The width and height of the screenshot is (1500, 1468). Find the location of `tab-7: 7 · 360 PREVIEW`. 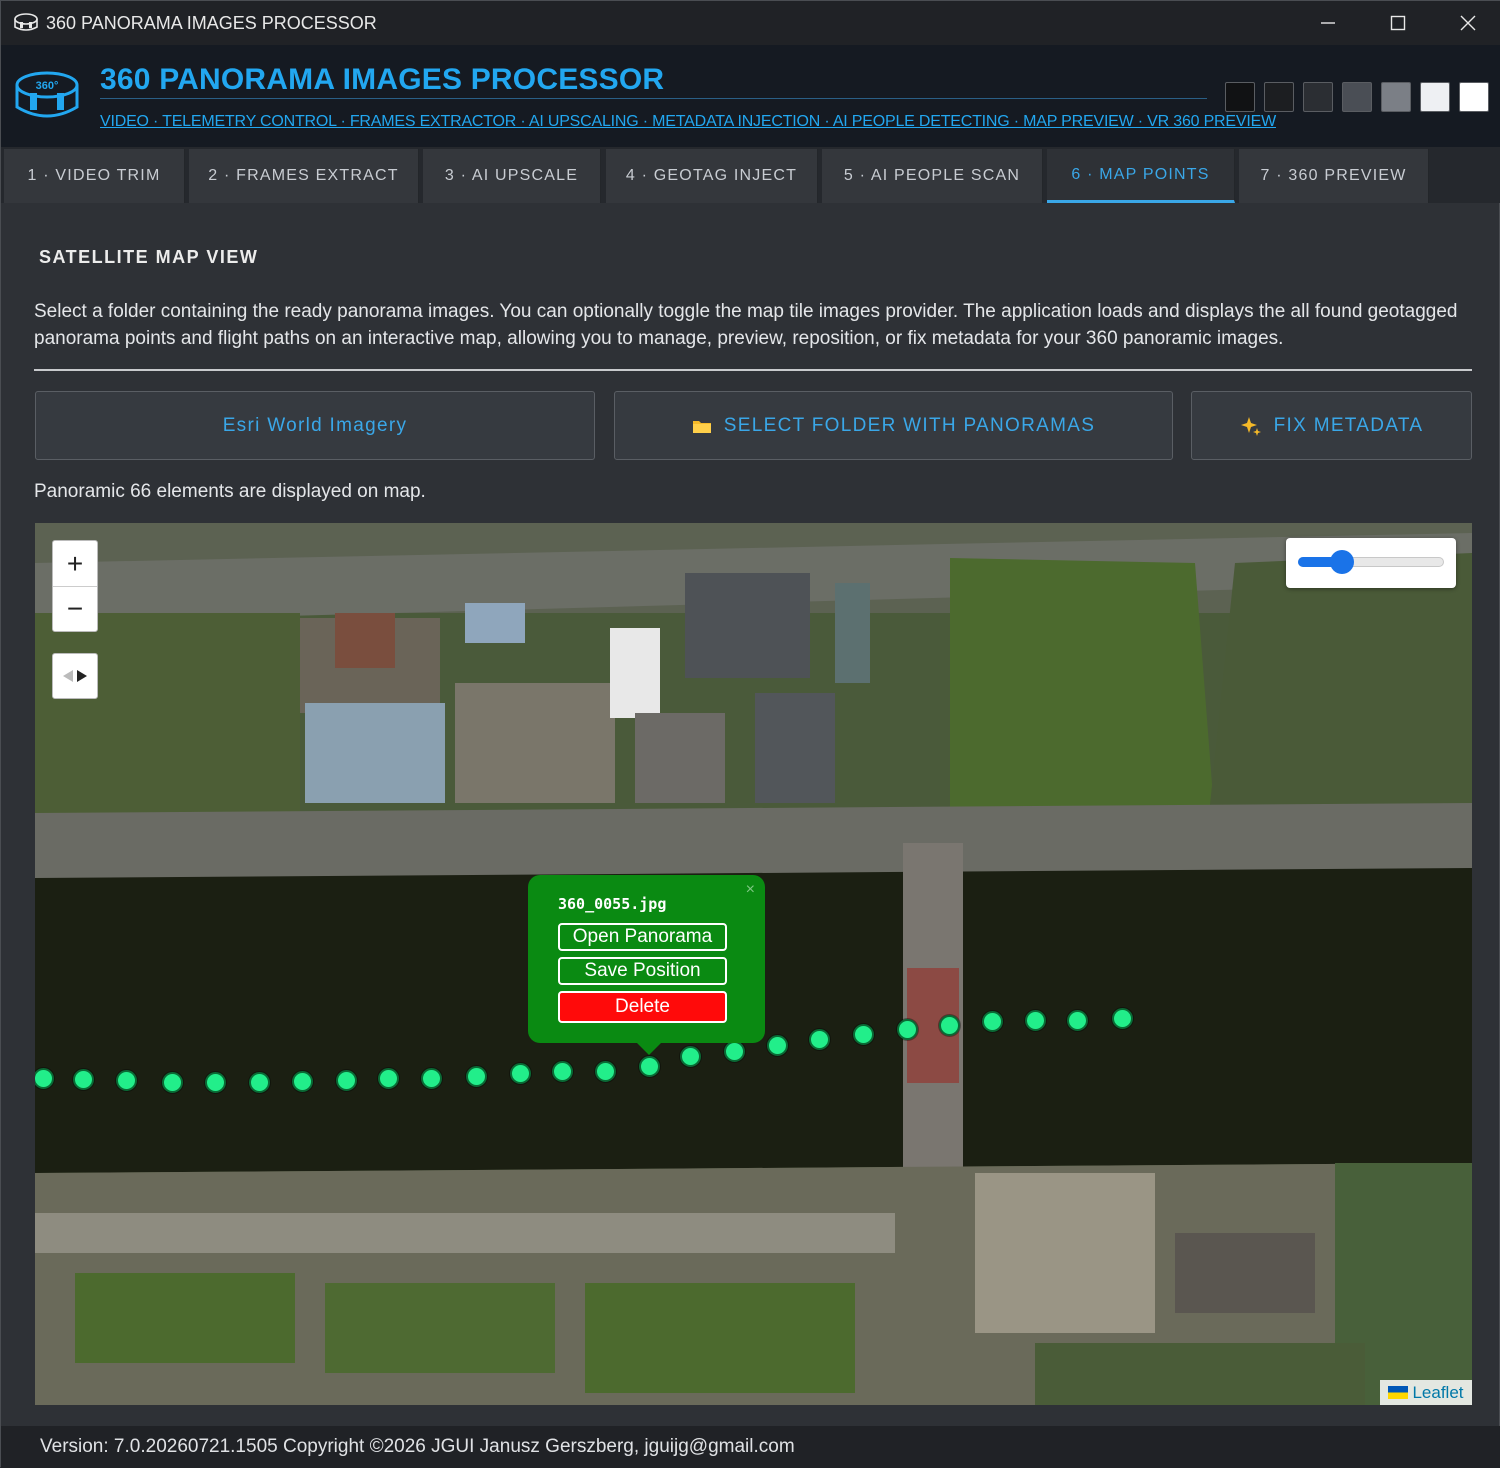

tab-7: 7 · 360 PREVIEW is located at coordinates (1334, 176).